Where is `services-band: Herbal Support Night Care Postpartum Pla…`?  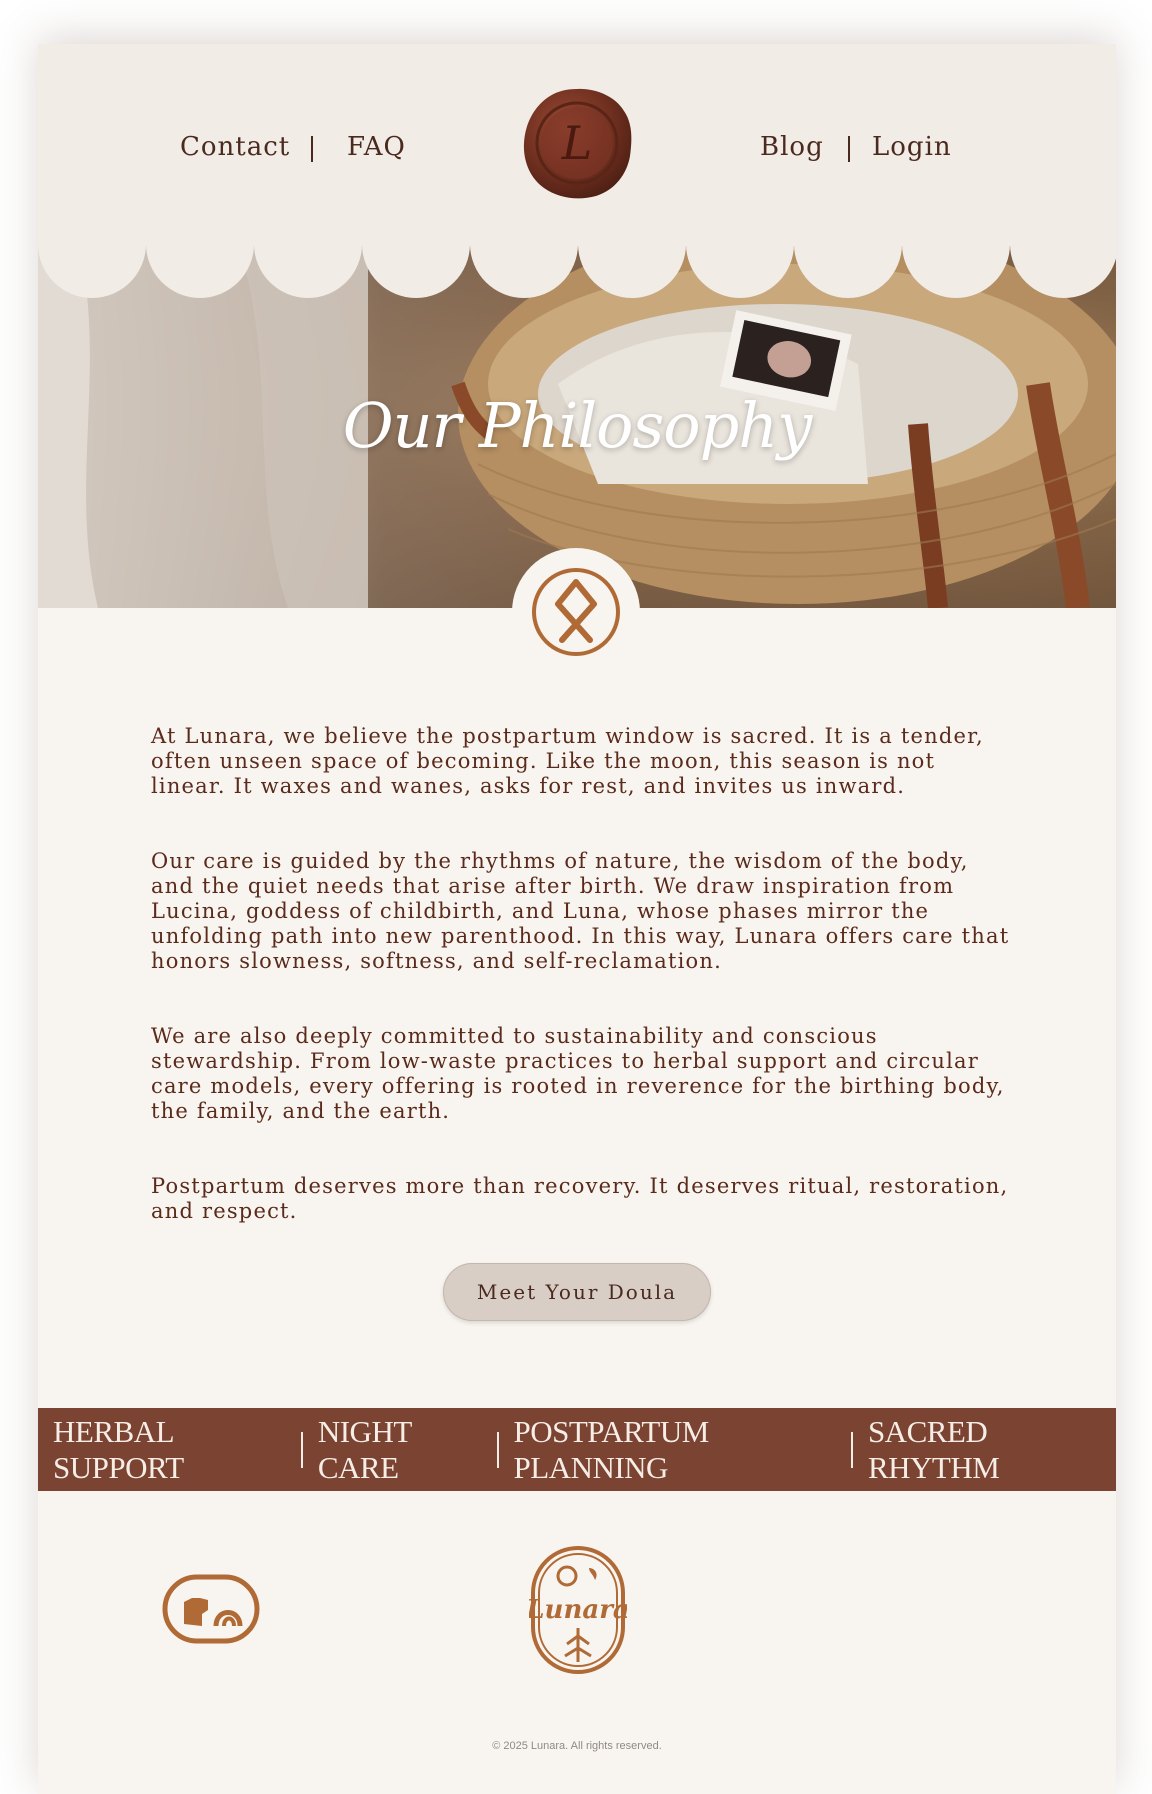
services-band: Herbal Support Night Care Postpartum Pla… is located at coordinates (577, 1449).